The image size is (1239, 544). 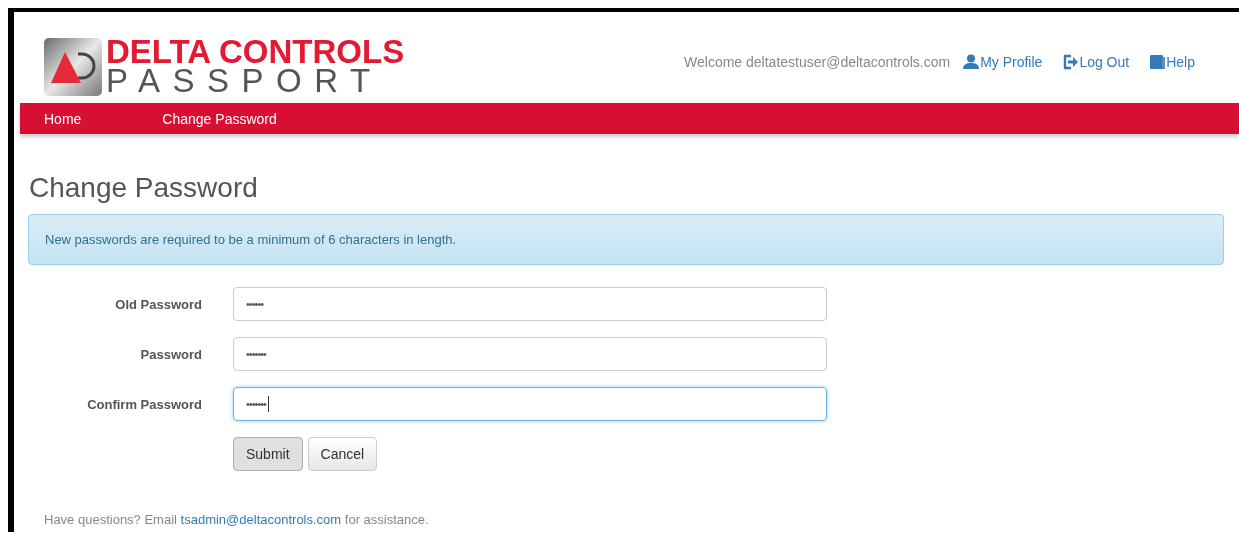 What do you see at coordinates (268, 454) in the screenshot?
I see `submit-button: Submit` at bounding box center [268, 454].